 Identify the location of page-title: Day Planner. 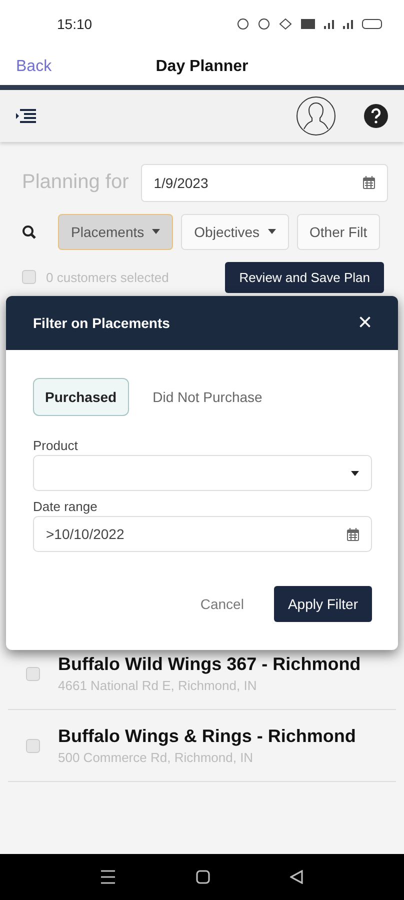
(202, 67).